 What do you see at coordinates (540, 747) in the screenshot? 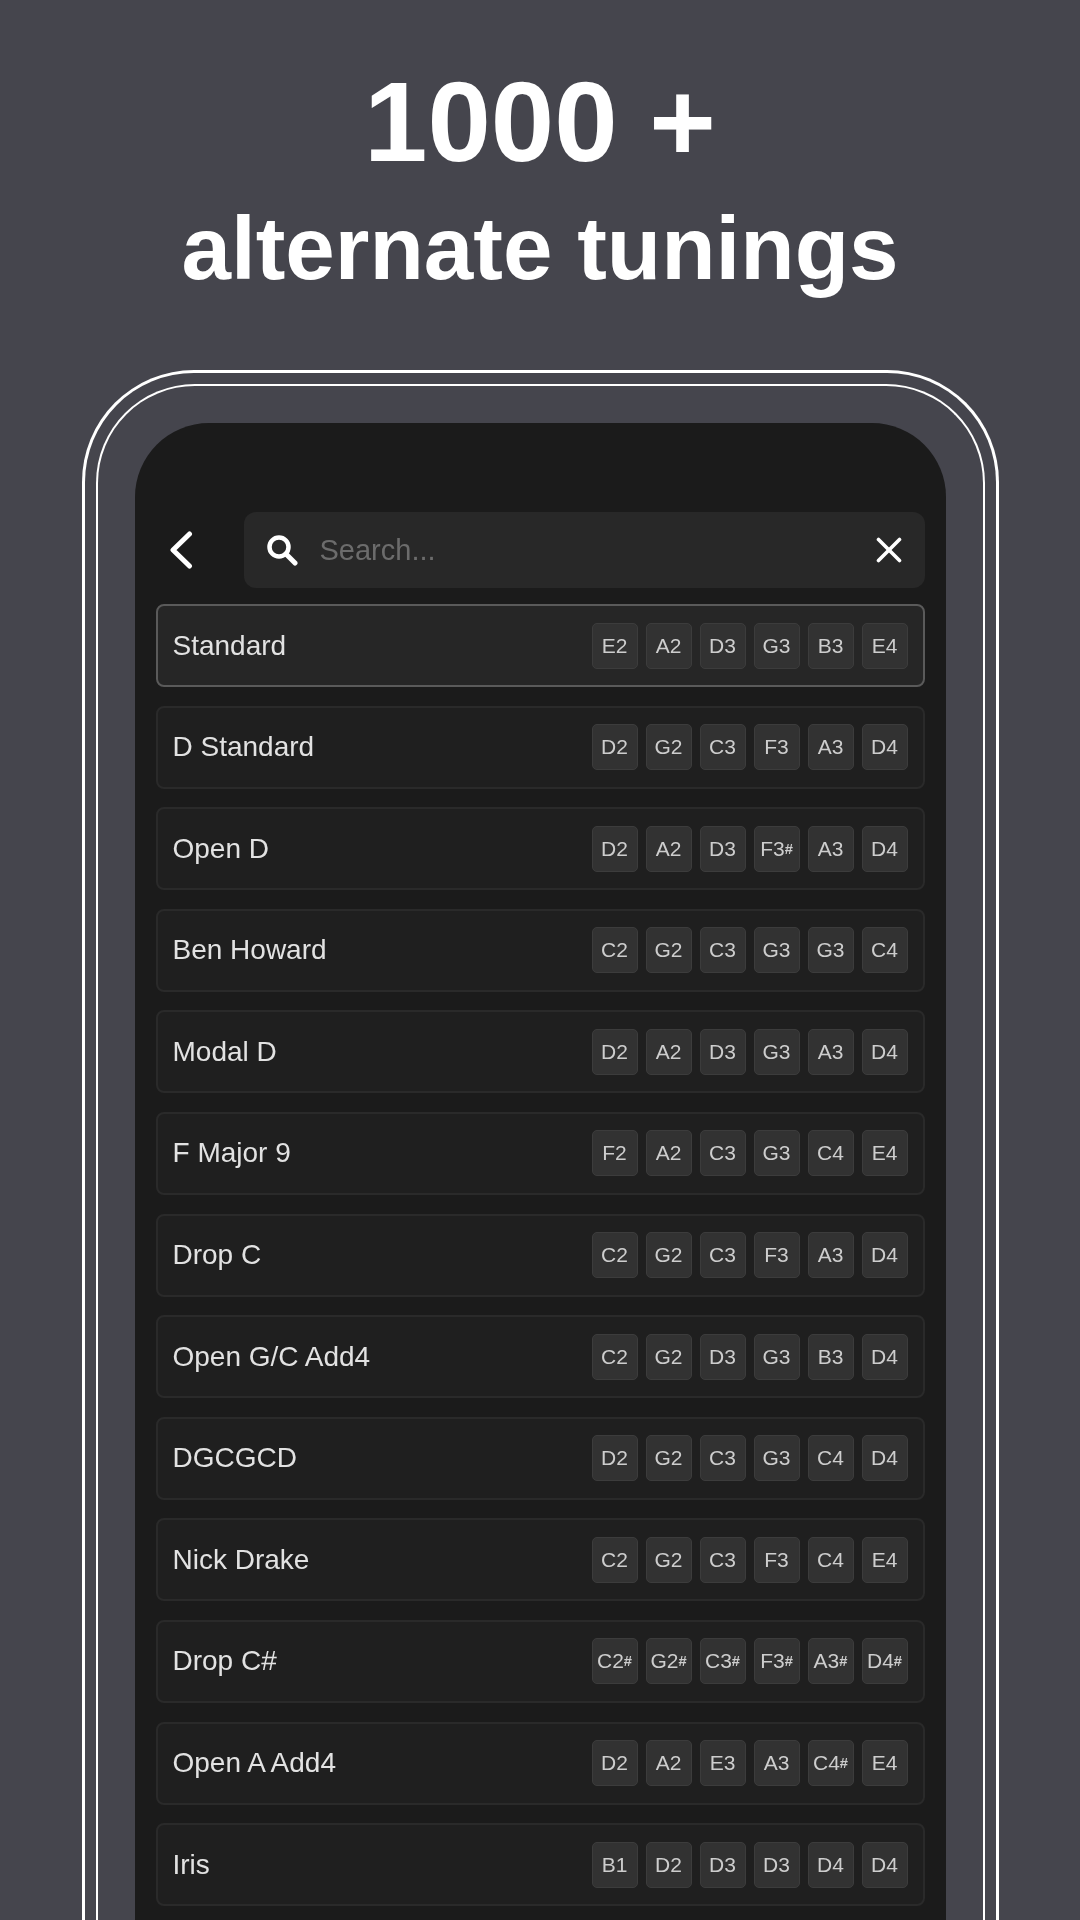
I see `tuning-row: D Standard D2 G2 C3 F3 A3 D4` at bounding box center [540, 747].